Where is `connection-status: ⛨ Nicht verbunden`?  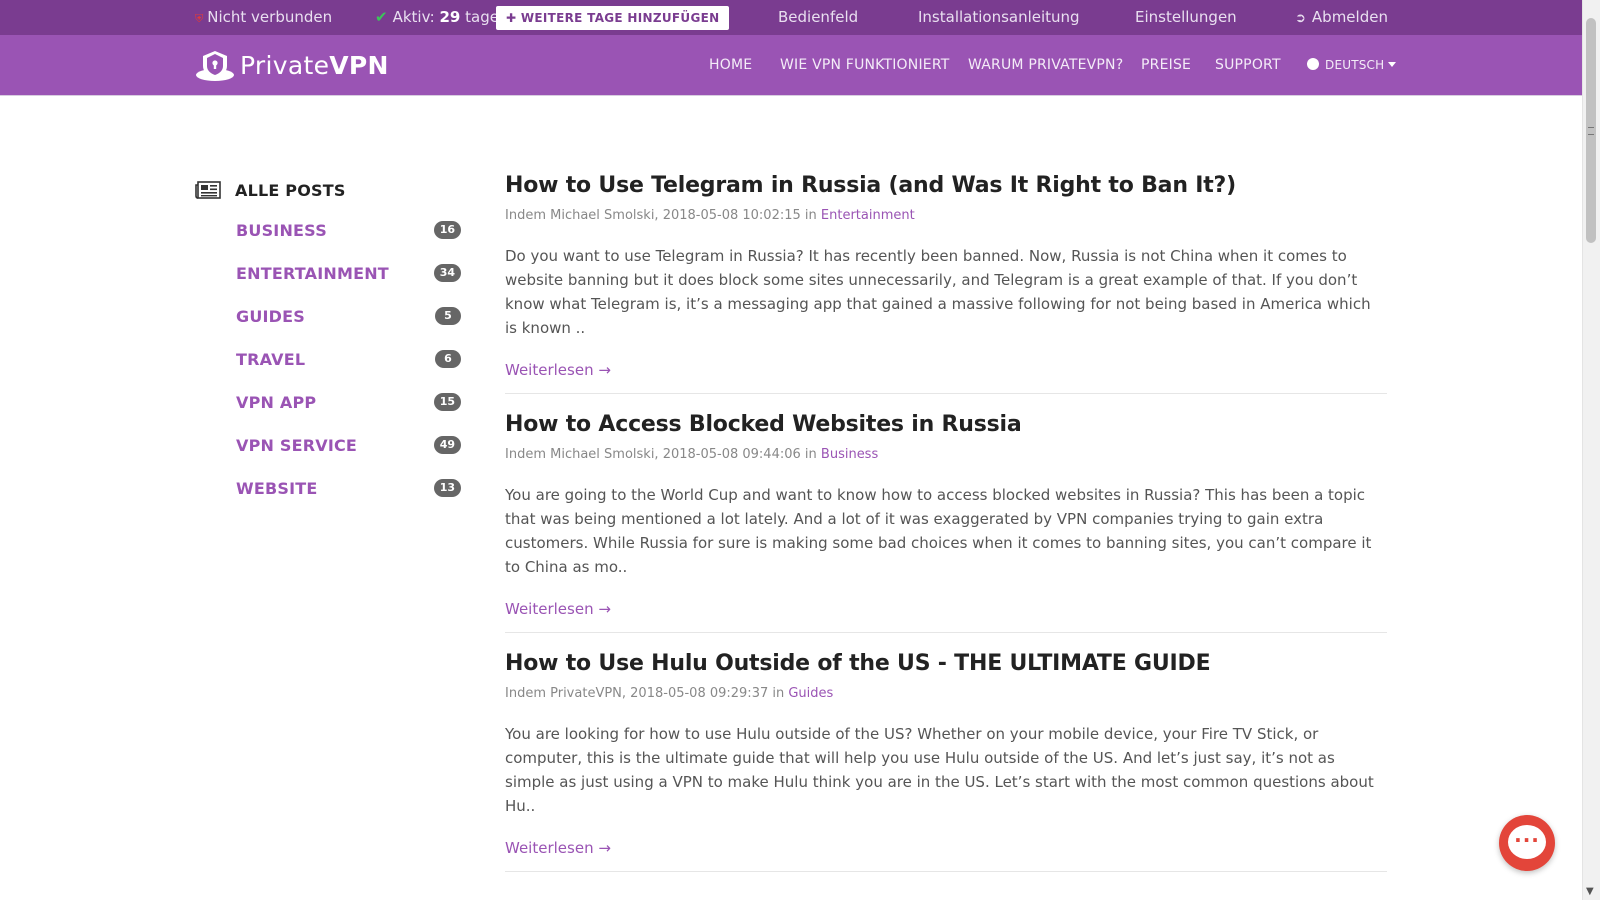 connection-status: ⛨ Nicht verbunden is located at coordinates (264, 17).